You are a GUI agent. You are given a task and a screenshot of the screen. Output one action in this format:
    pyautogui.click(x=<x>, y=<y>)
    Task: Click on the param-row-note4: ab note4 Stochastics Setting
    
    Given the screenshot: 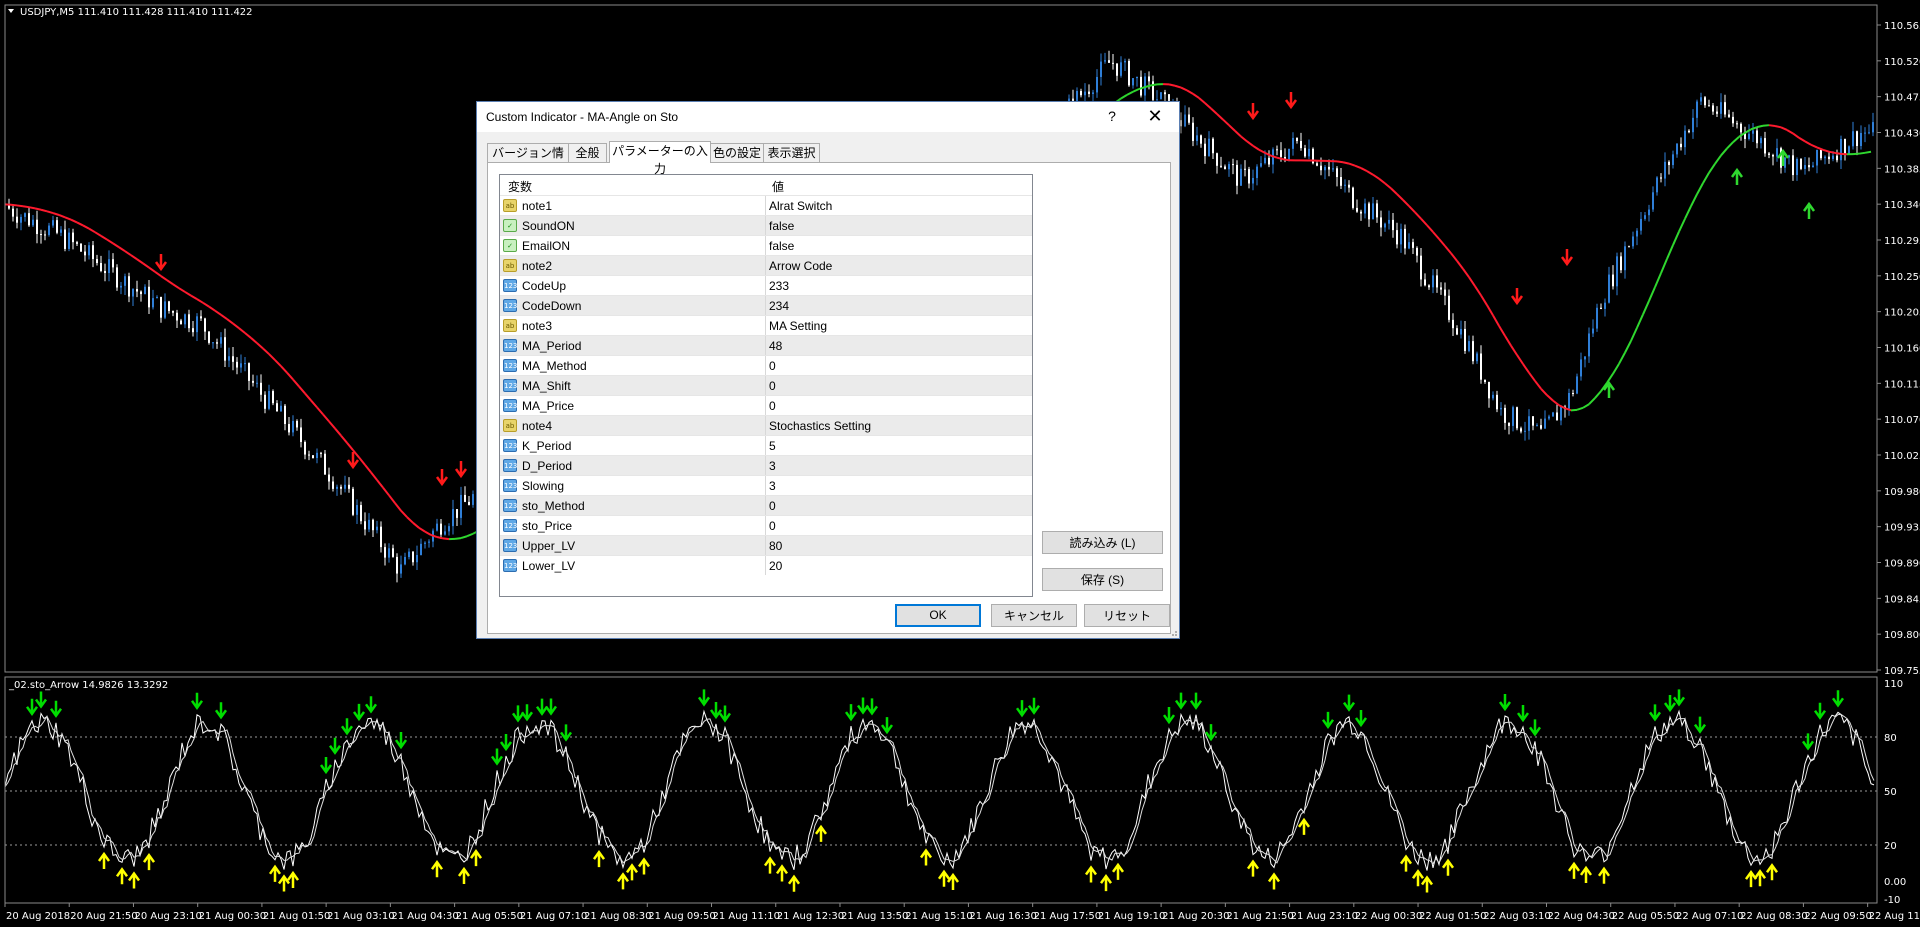 What is the action you would take?
    pyautogui.click(x=766, y=425)
    